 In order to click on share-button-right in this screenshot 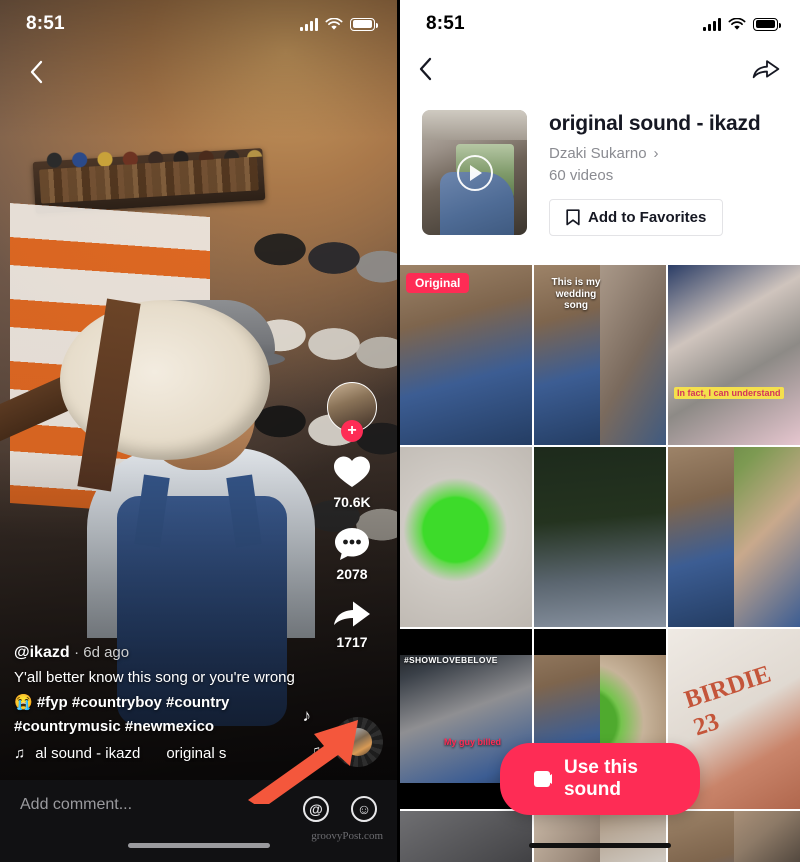, I will do `click(766, 71)`.